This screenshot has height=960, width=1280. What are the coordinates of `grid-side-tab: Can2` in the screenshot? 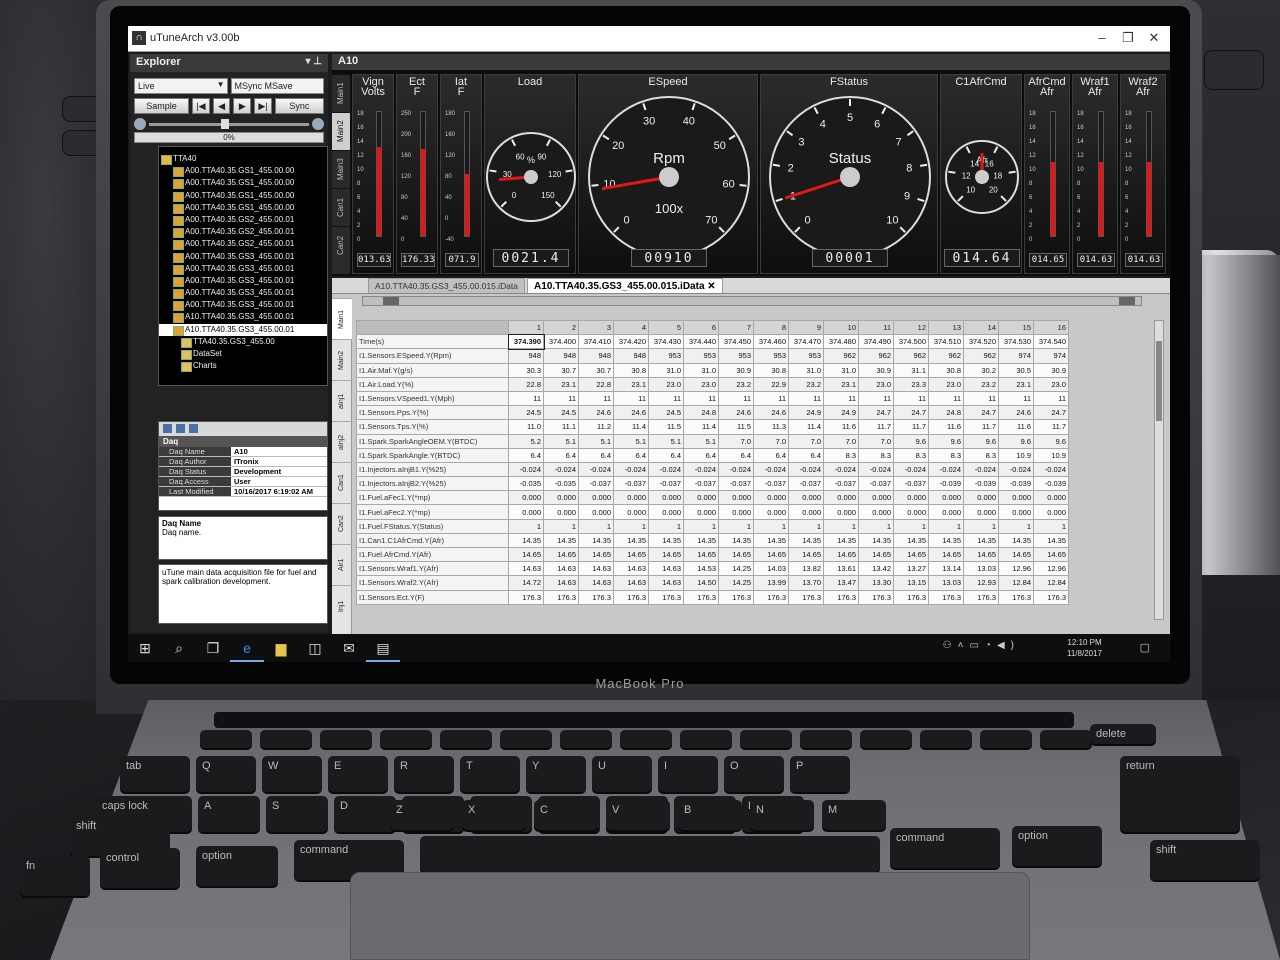 It's located at (342, 523).